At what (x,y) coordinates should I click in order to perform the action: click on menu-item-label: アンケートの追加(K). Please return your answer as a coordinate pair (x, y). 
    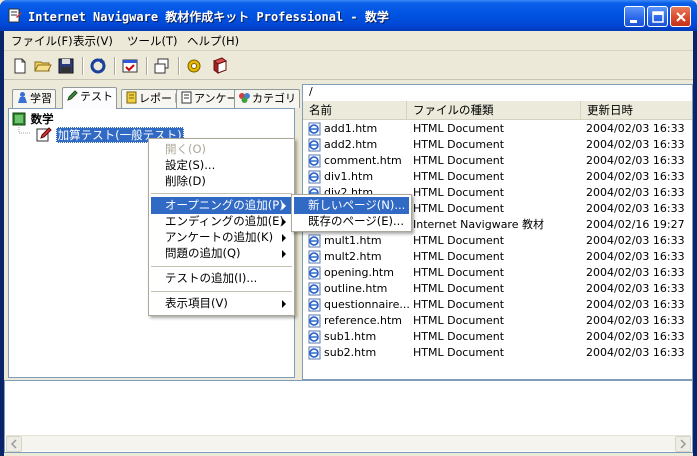
    Looking at the image, I should click on (219, 237).